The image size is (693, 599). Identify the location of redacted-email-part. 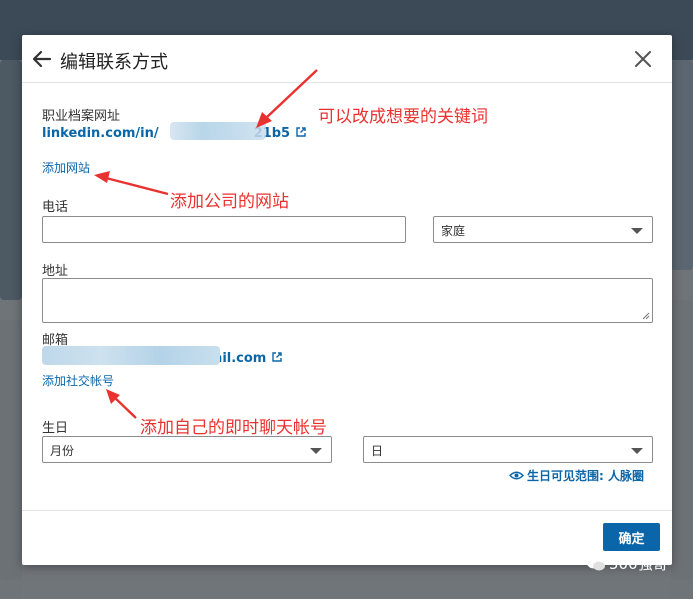
(131, 355).